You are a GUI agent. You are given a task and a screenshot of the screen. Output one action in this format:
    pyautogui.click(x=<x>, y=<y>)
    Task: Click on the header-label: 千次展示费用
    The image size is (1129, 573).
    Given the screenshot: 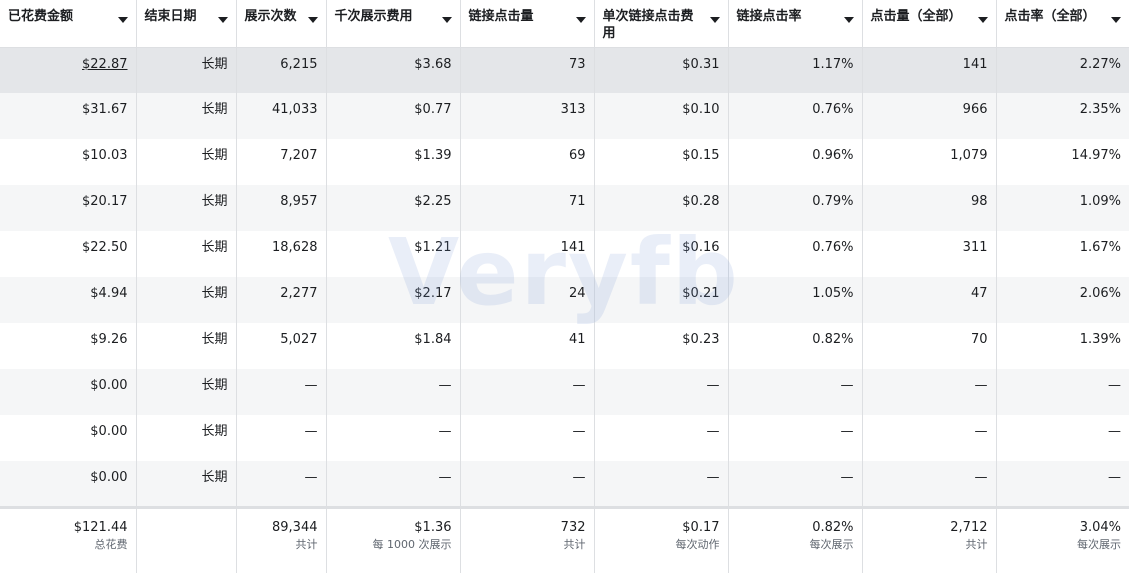 What is the action you would take?
    pyautogui.click(x=373, y=16)
    